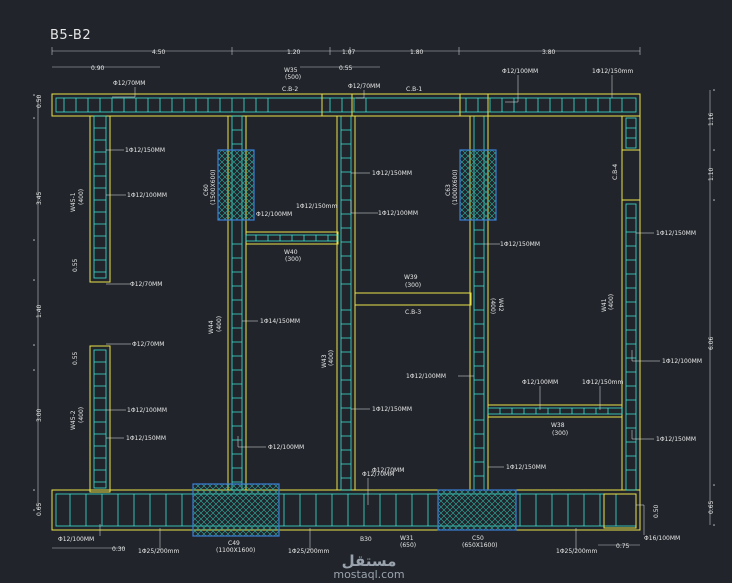 This screenshot has height=583, width=732. I want to click on dim-left-5: 0.55, so click(75, 358).